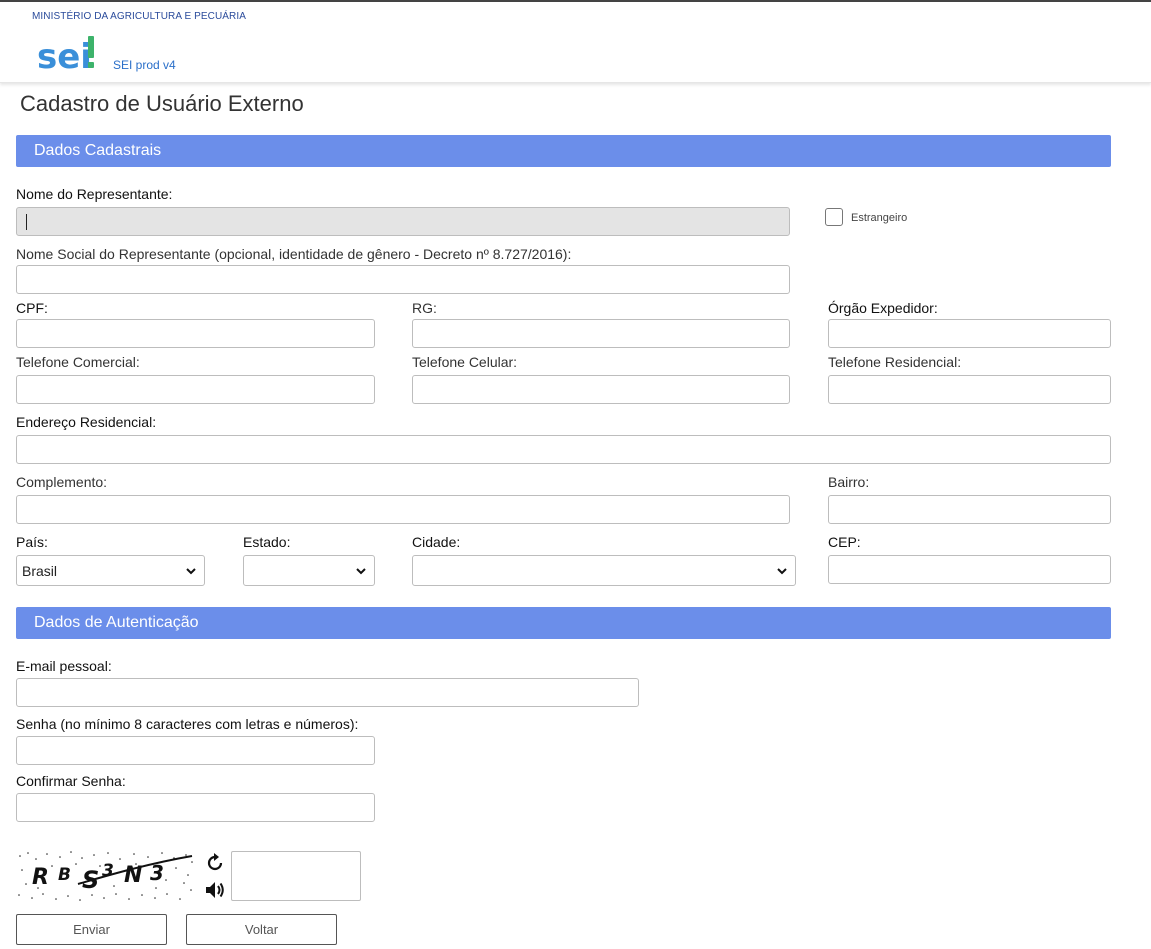 The width and height of the screenshot is (1151, 949). What do you see at coordinates (26, 222) in the screenshot?
I see `text-caret` at bounding box center [26, 222].